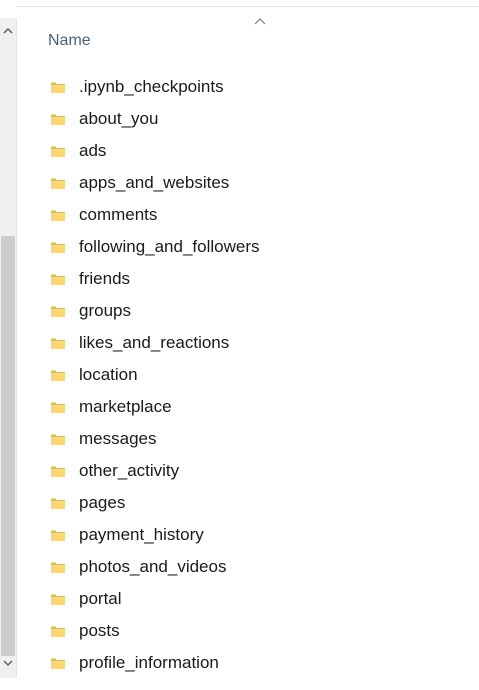 The width and height of the screenshot is (479, 690). Describe the element at coordinates (254, 599) in the screenshot. I see `file-row: portal` at that location.